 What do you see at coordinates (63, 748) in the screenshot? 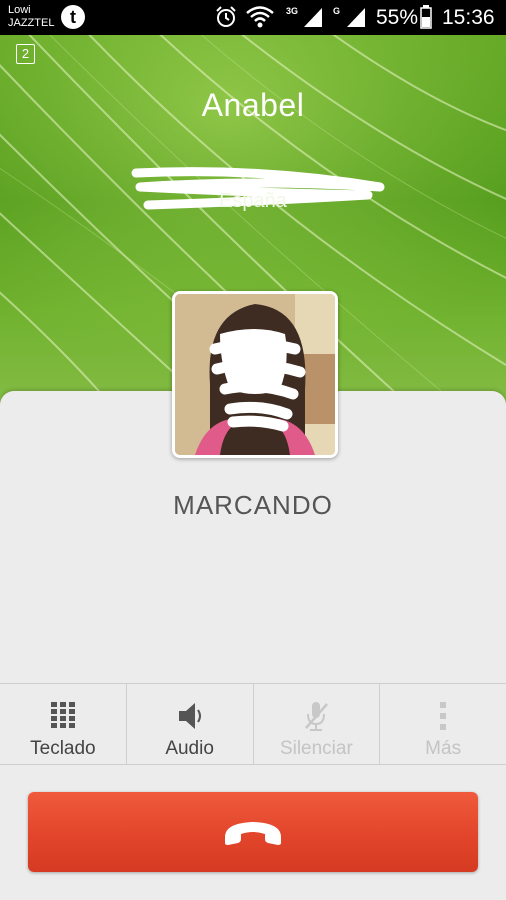
I see `keypad-label: Teclado` at bounding box center [63, 748].